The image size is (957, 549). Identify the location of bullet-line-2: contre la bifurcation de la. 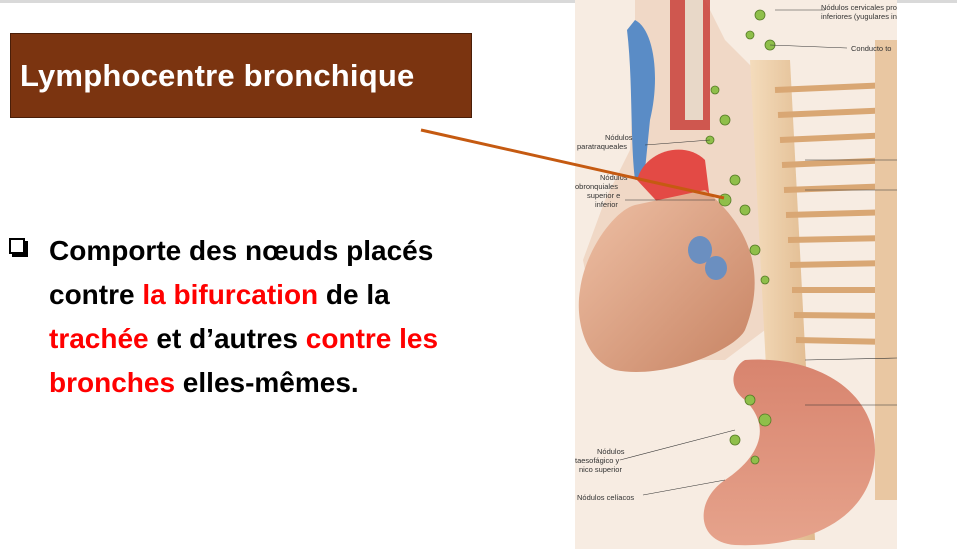
(284, 295).